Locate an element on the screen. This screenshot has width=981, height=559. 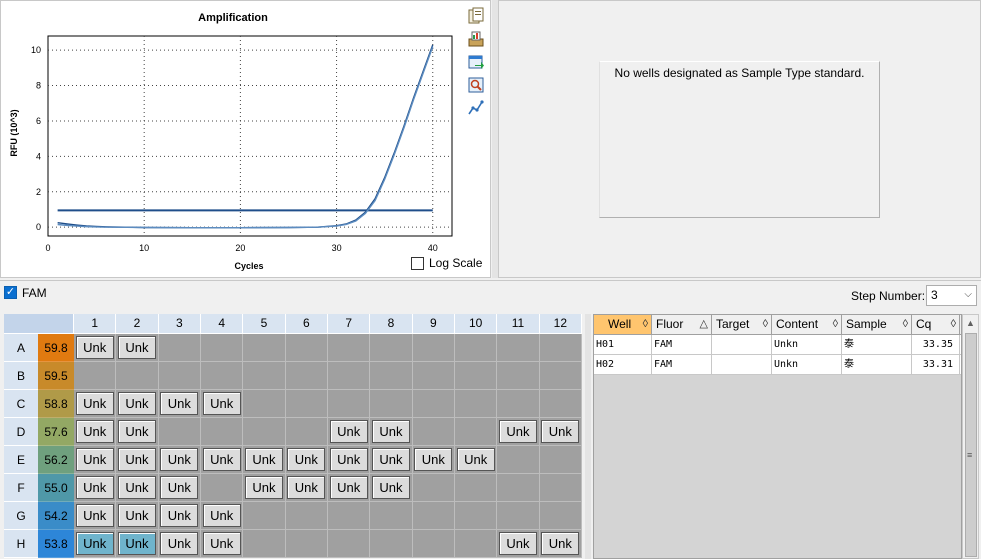
well-C9 is located at coordinates (433, 404).